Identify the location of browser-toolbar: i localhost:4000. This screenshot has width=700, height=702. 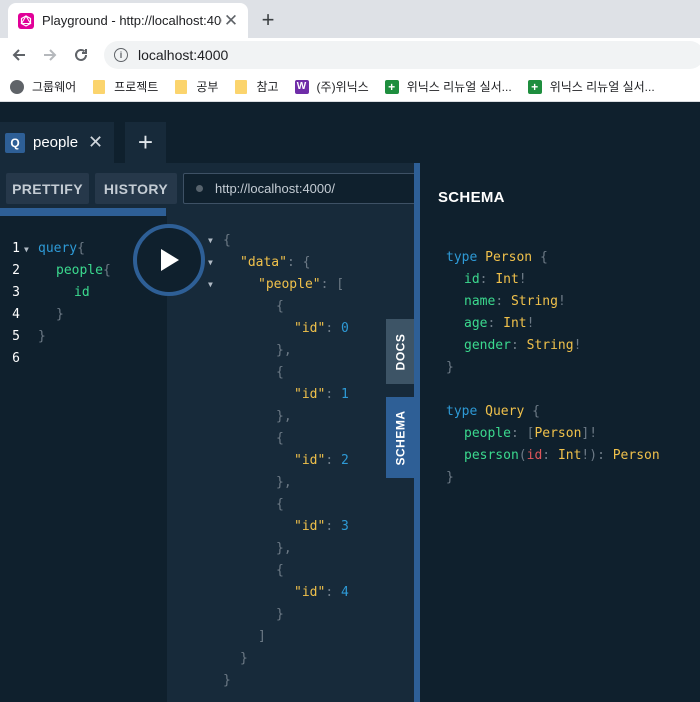
(350, 55).